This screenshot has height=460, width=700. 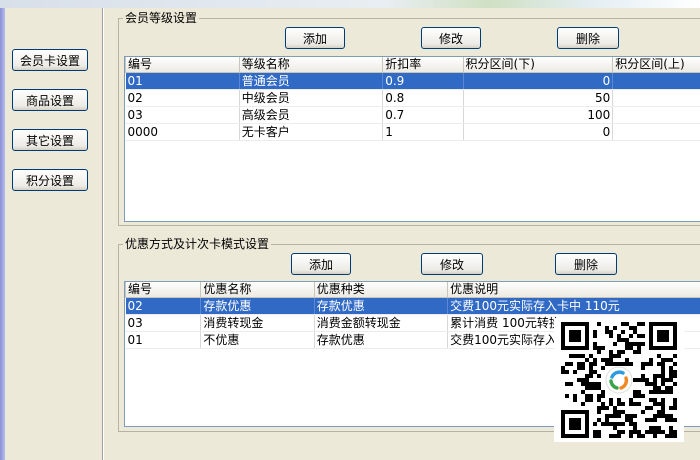 What do you see at coordinates (311, 115) in the screenshot?
I see `table-cell: 高级会员` at bounding box center [311, 115].